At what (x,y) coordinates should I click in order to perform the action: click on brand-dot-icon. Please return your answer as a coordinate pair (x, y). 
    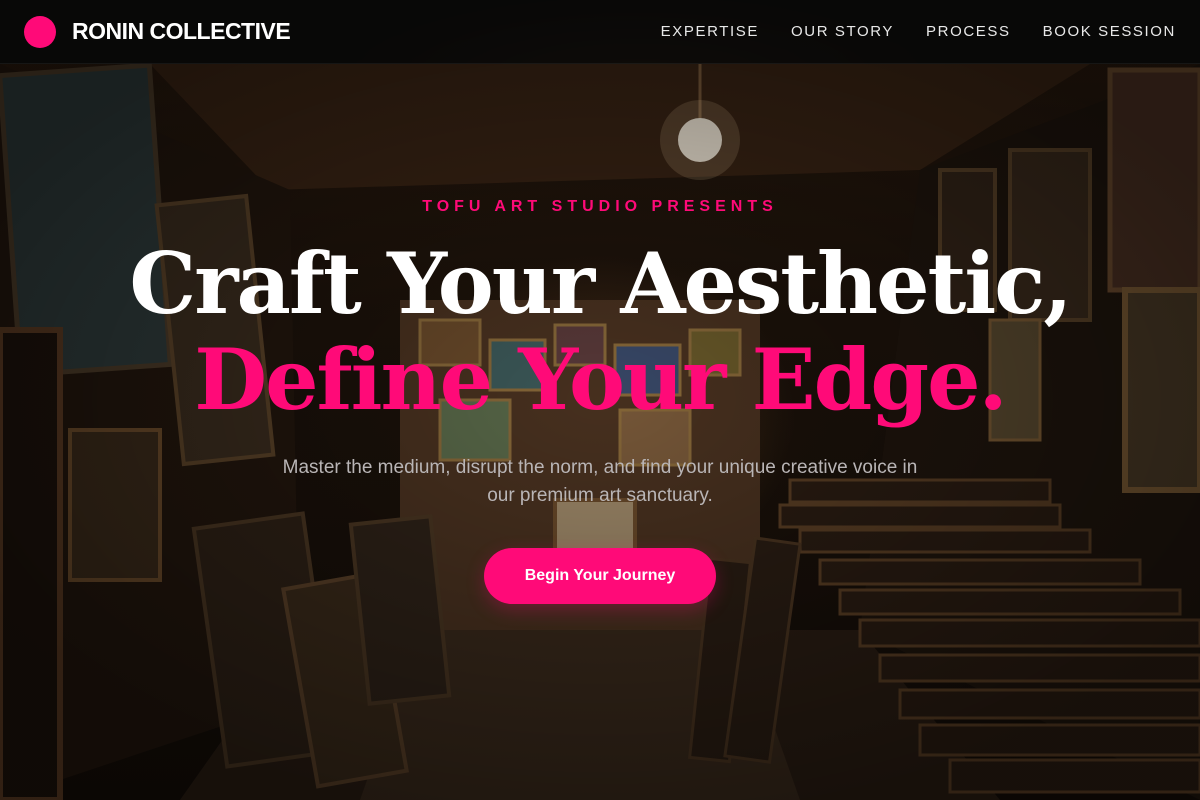
    Looking at the image, I should click on (40, 31).